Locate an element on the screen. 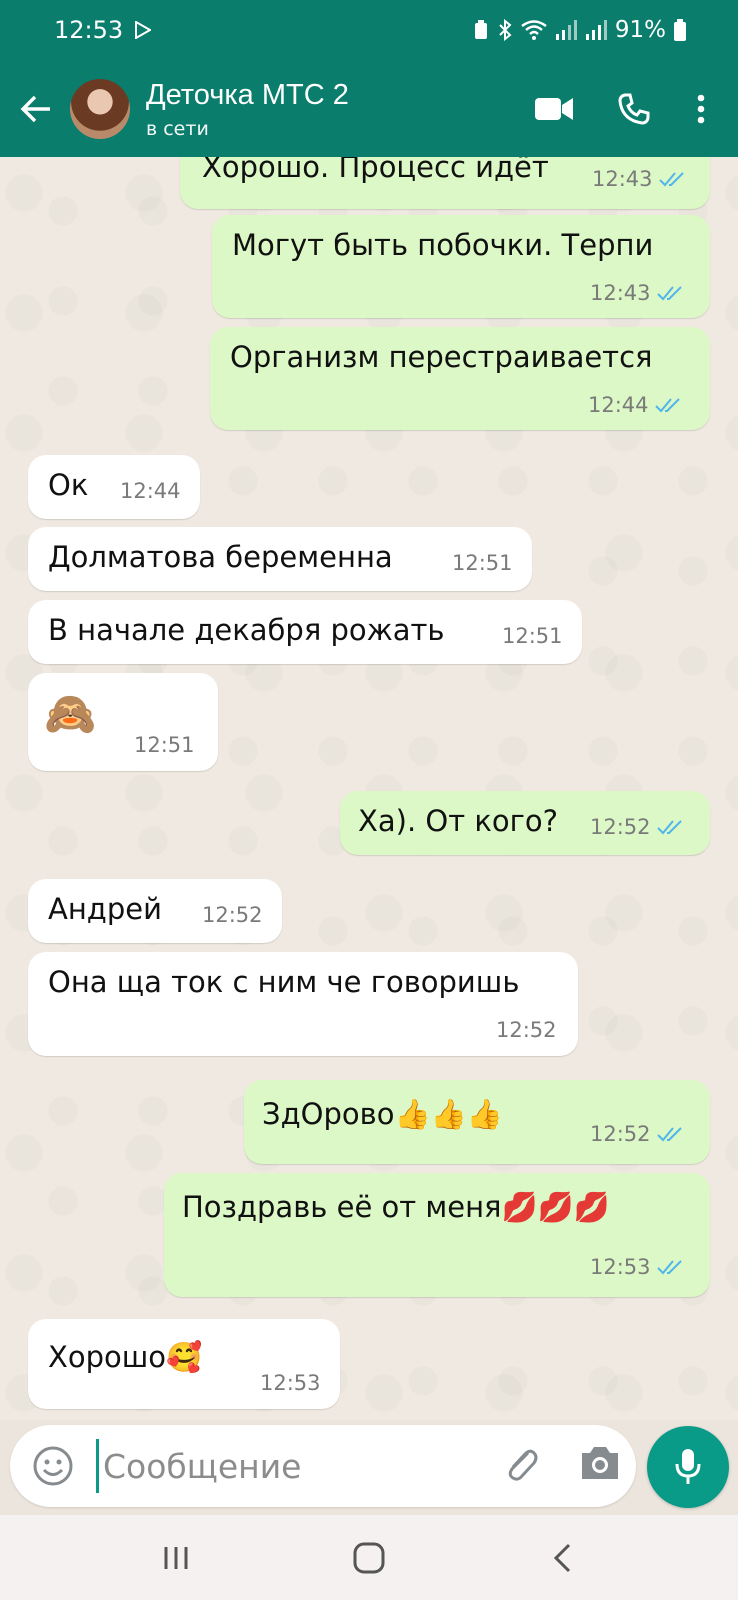  play-store-icon is located at coordinates (143, 30).